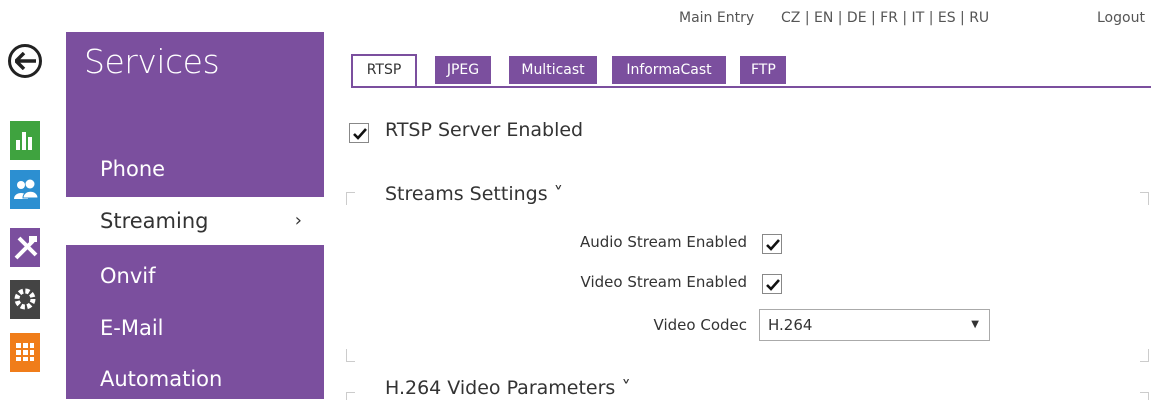  I want to click on system-icon, so click(25, 299).